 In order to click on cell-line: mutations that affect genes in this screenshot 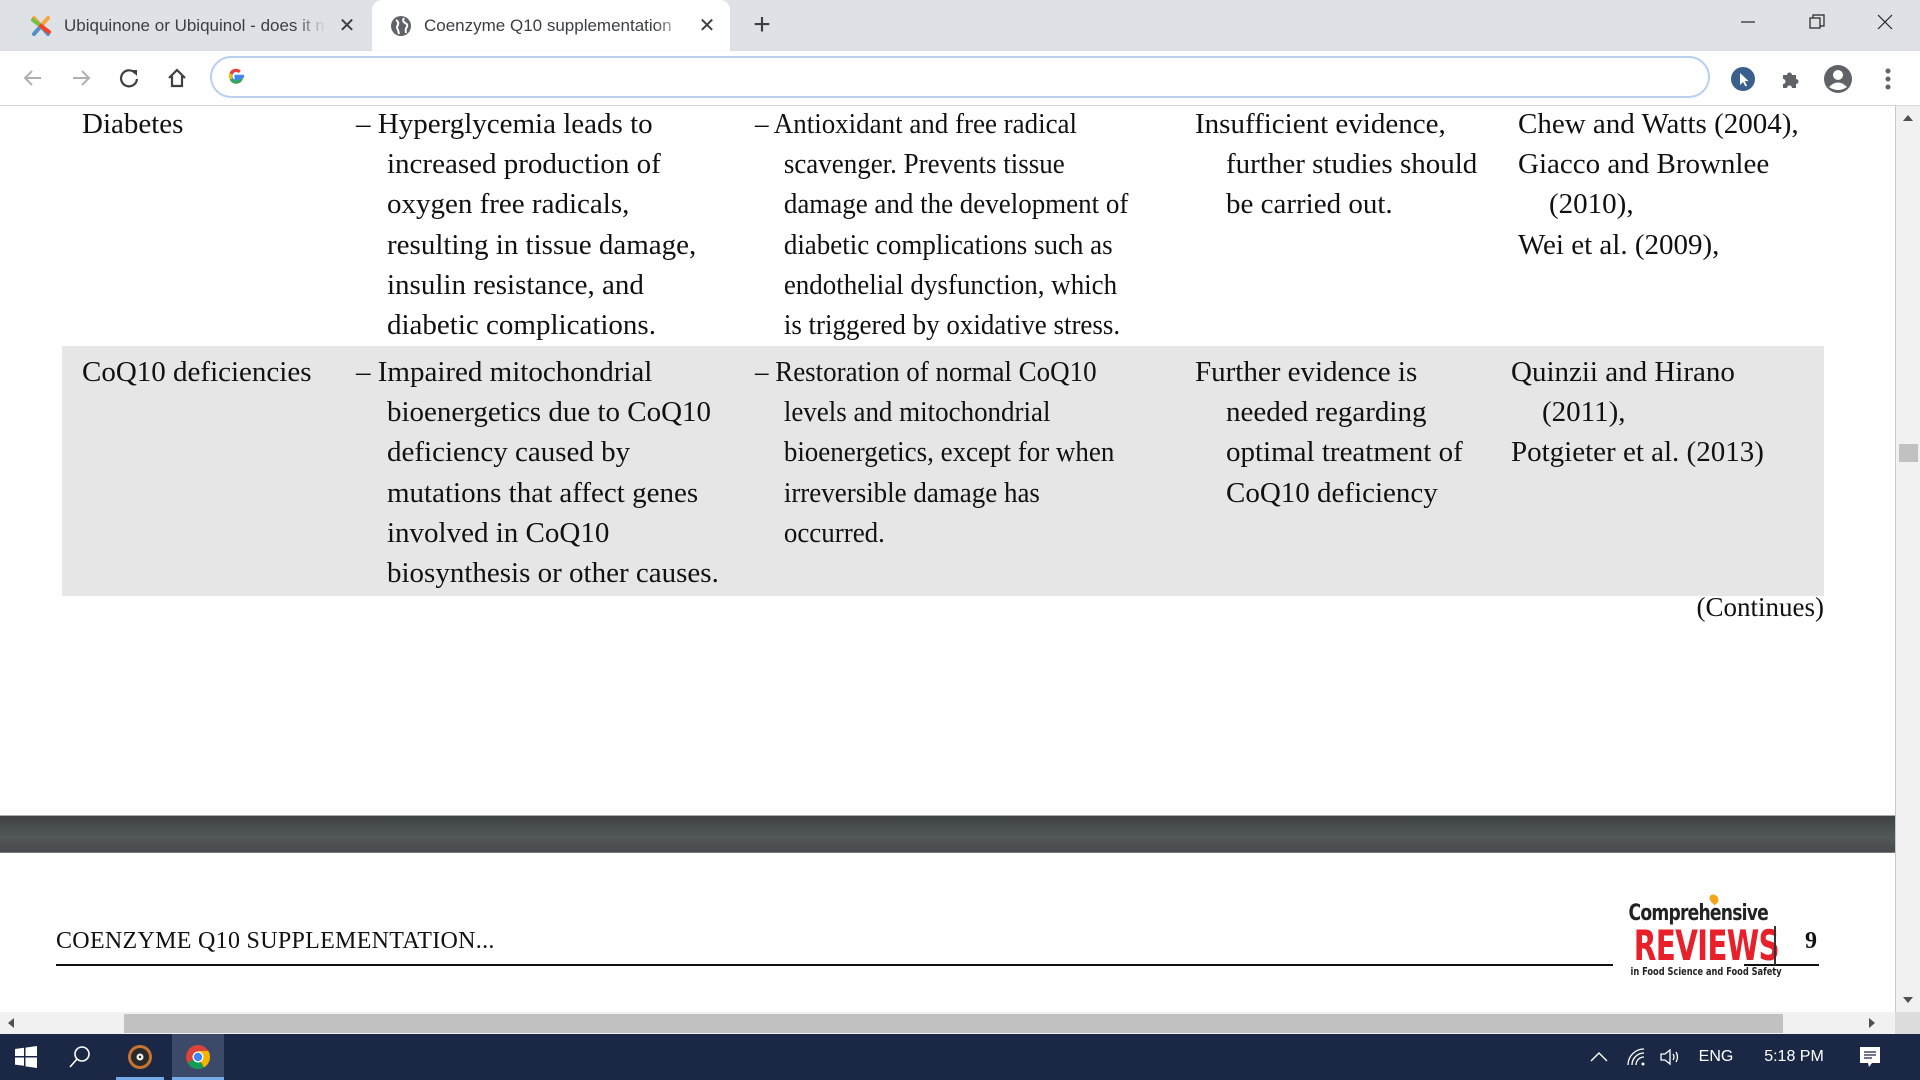, I will do `click(543, 492)`.